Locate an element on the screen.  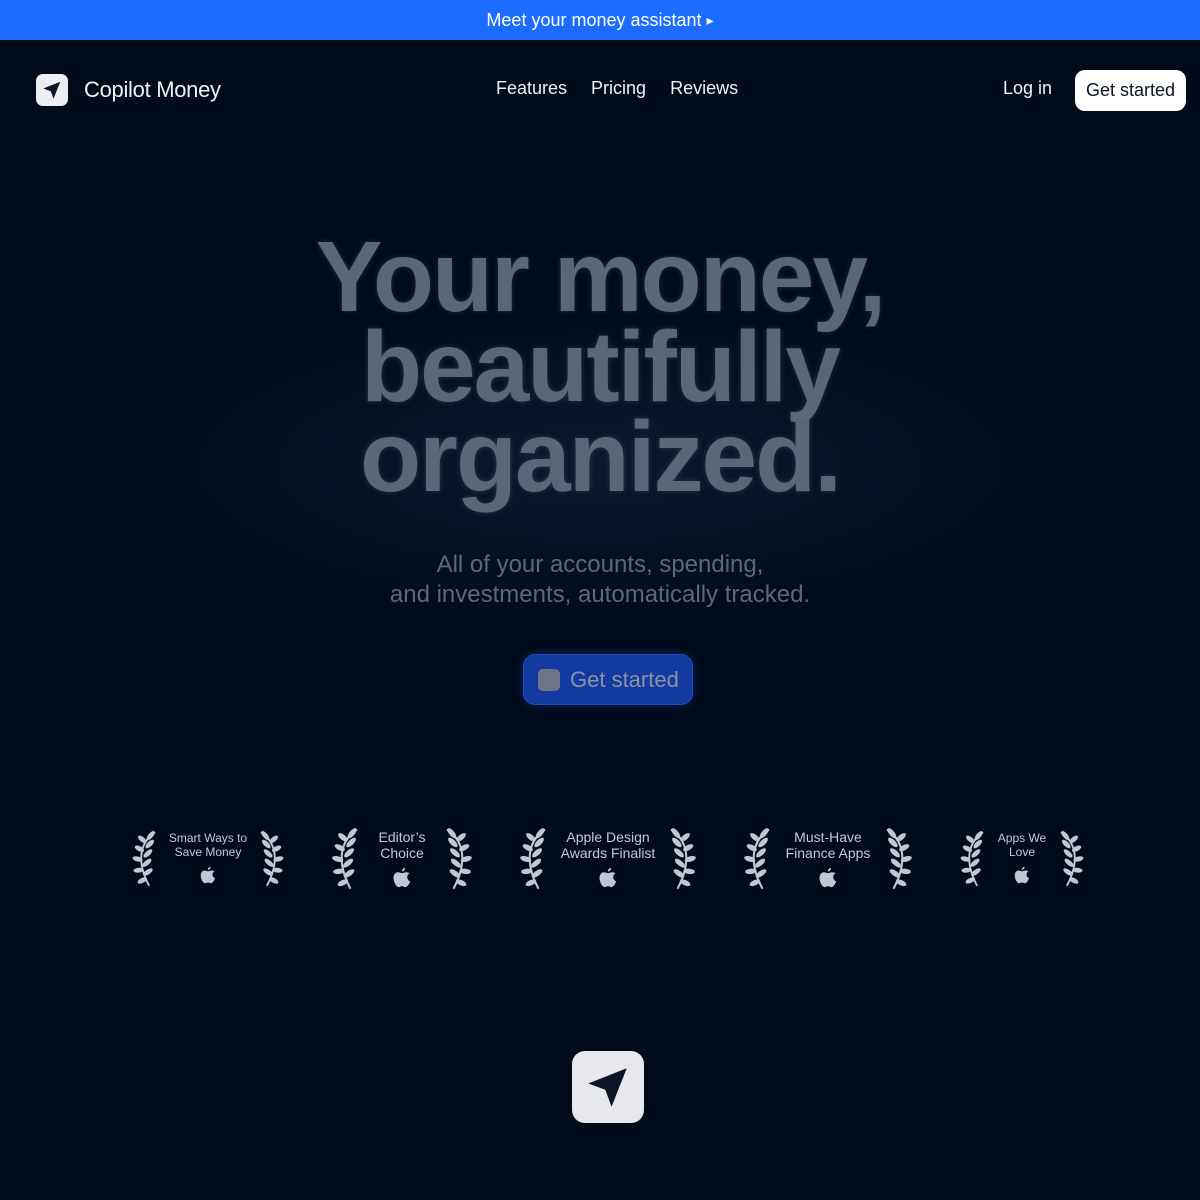
award-smart-ways: Smart Ways to Save Money is located at coordinates (208, 859).